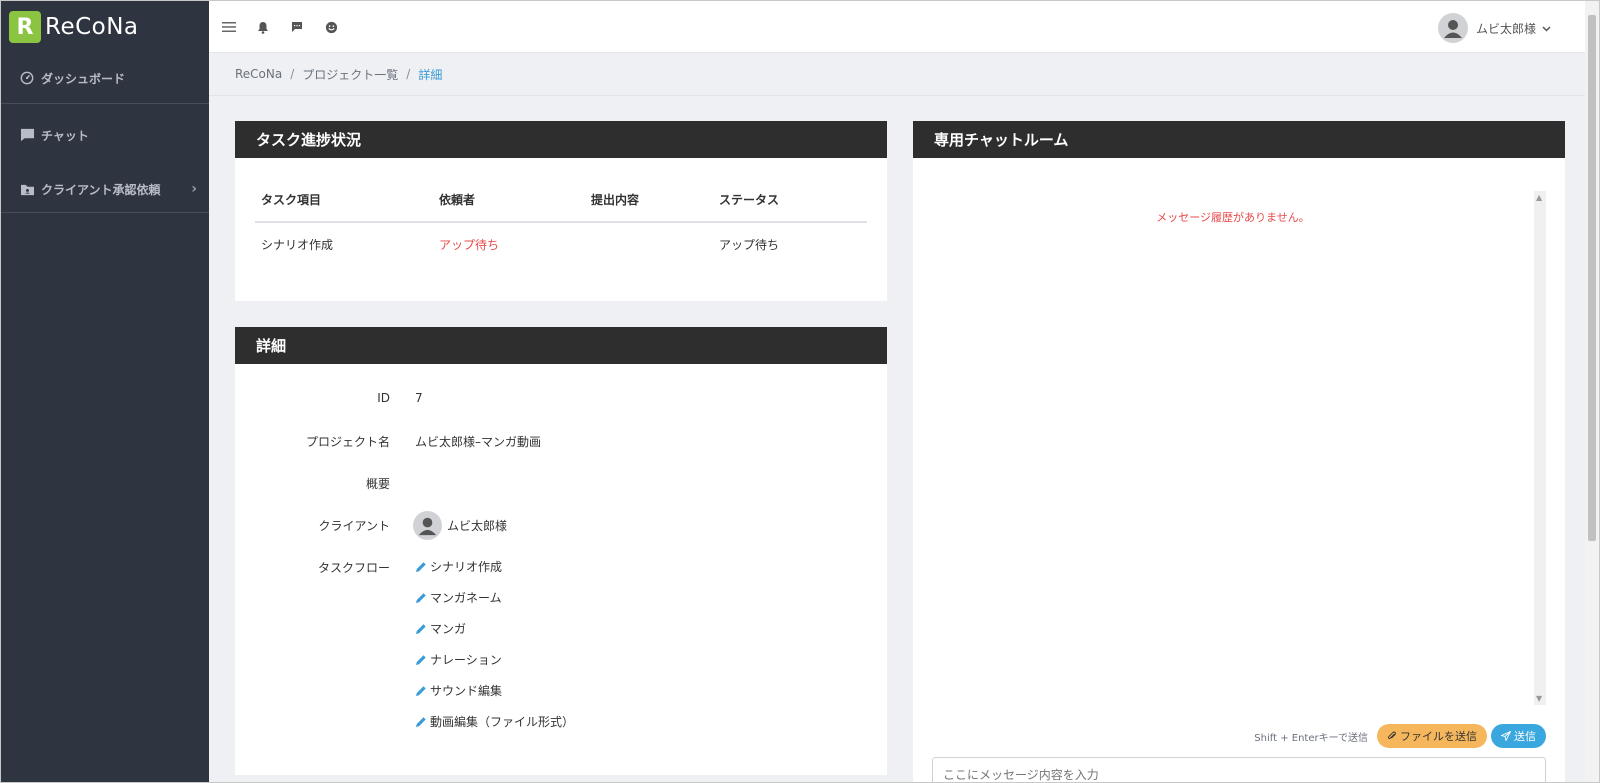 The height and width of the screenshot is (783, 1600). What do you see at coordinates (466, 660) in the screenshot?
I see `taskflow-item-label: ナレーション` at bounding box center [466, 660].